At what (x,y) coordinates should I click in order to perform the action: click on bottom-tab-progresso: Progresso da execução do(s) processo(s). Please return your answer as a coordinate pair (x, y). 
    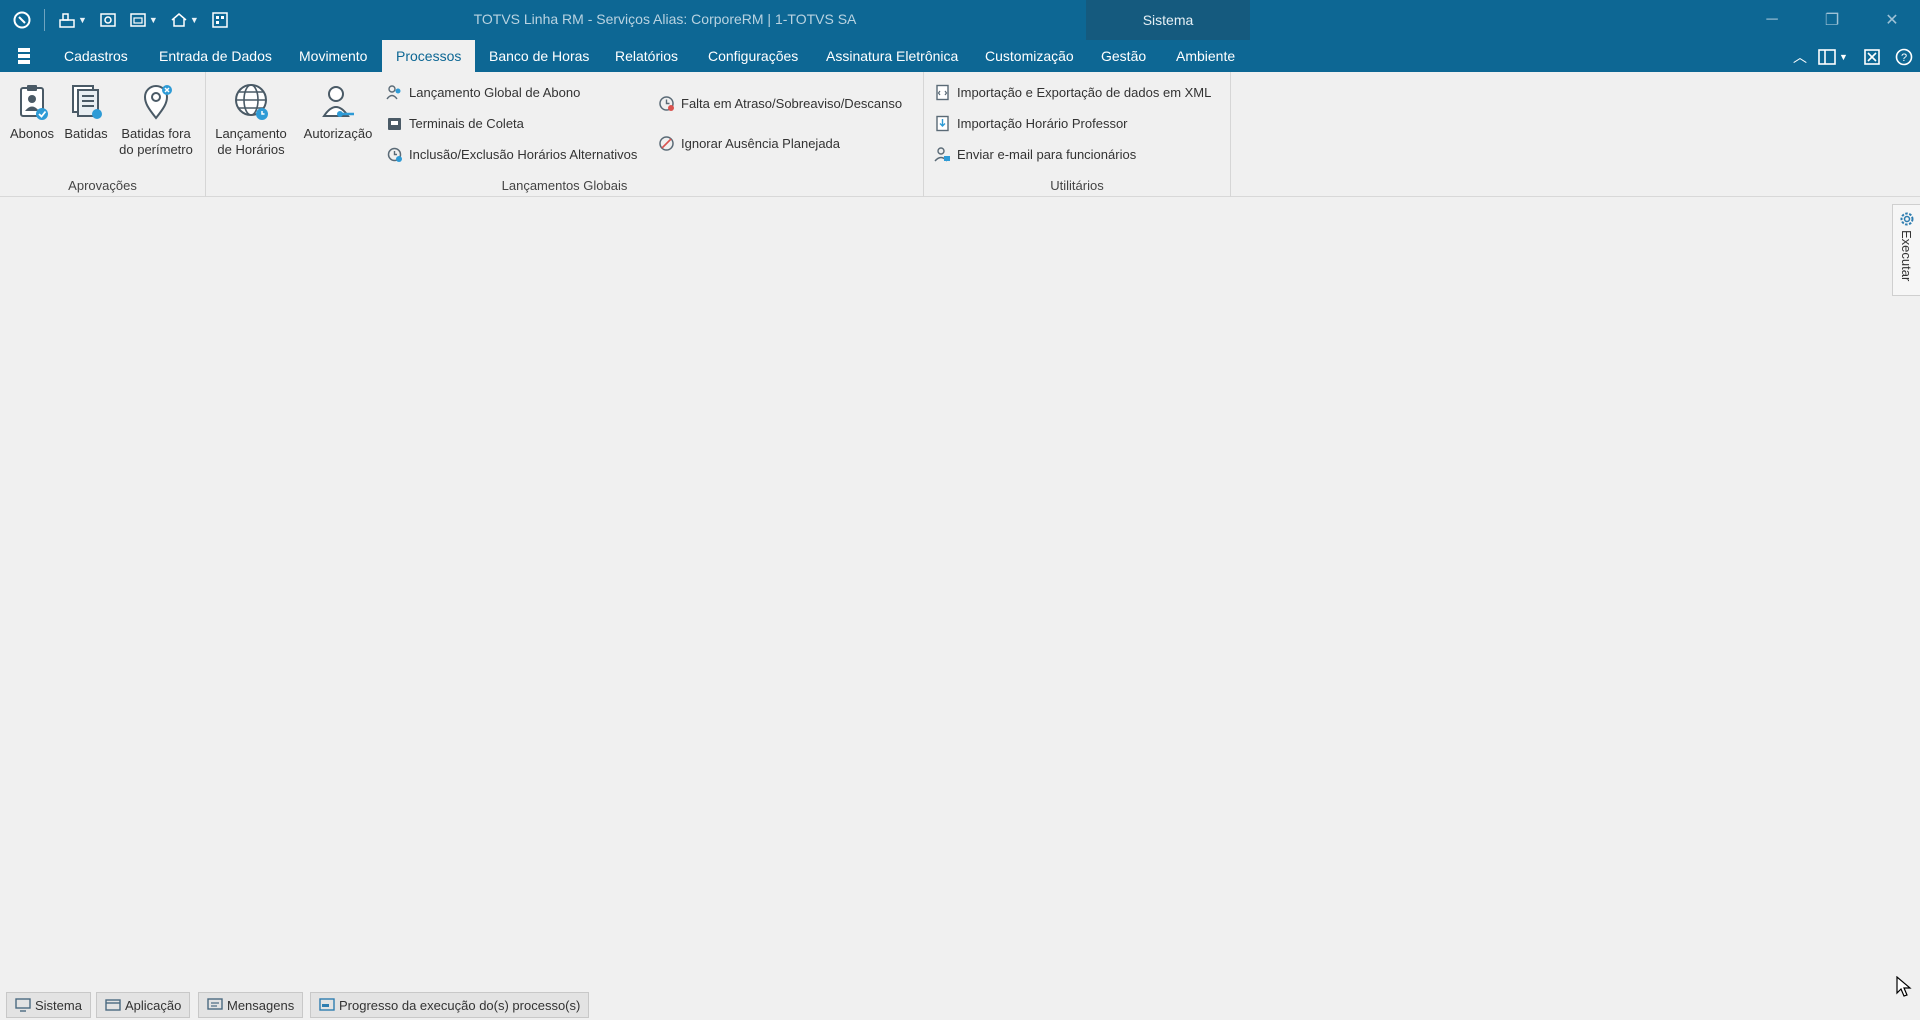
    Looking at the image, I should click on (450, 1005).